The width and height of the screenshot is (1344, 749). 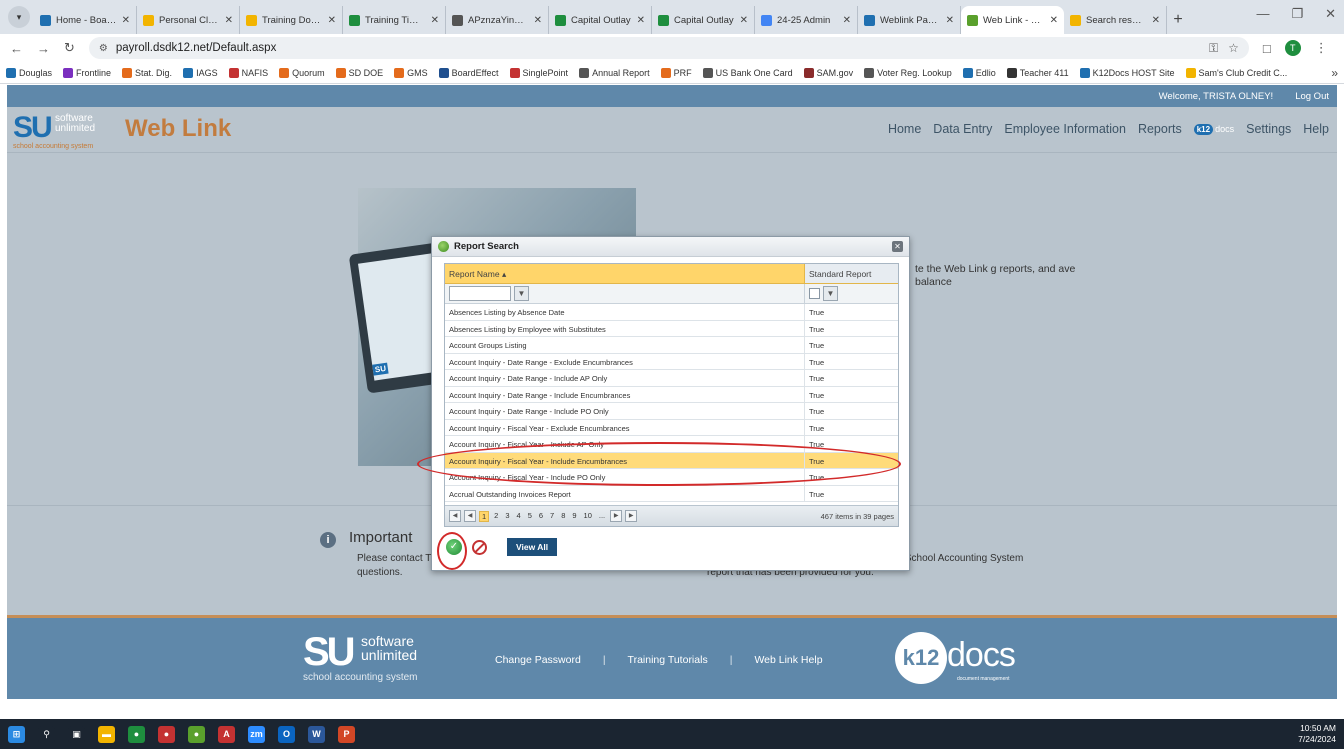 I want to click on nav-data-entry: Data Entry, so click(x=962, y=129).